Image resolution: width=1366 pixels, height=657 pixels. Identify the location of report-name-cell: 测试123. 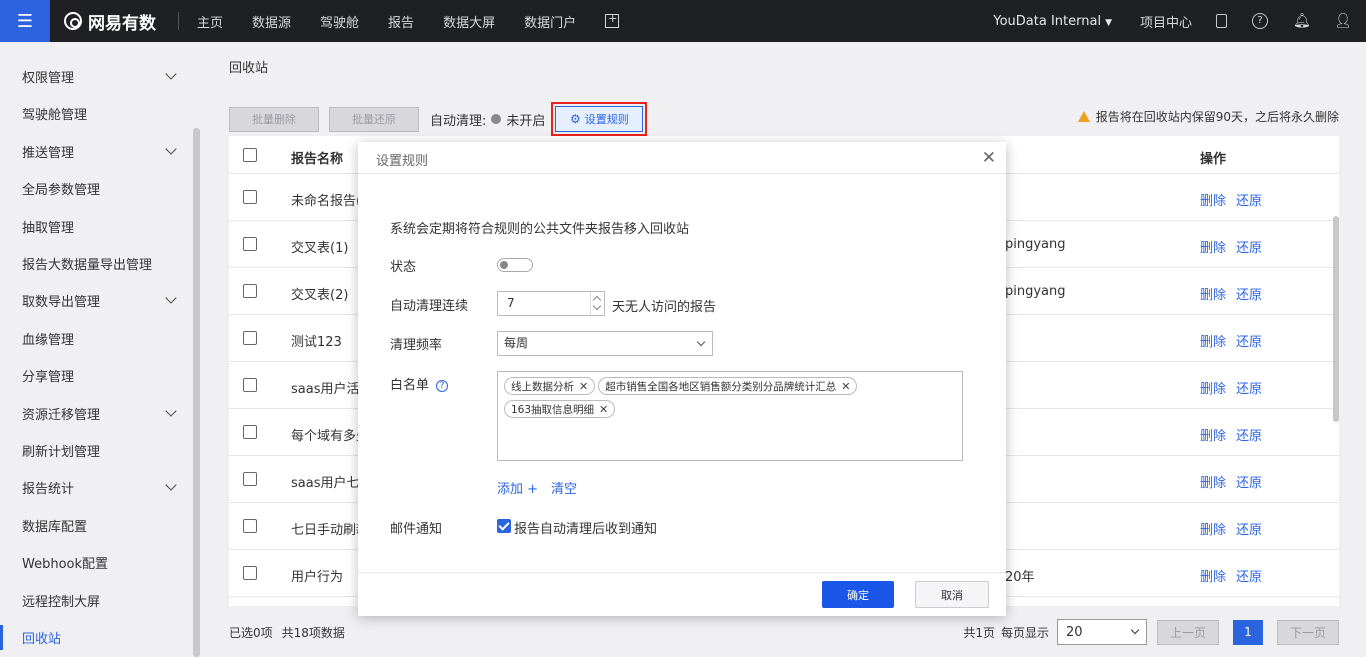
(316, 340).